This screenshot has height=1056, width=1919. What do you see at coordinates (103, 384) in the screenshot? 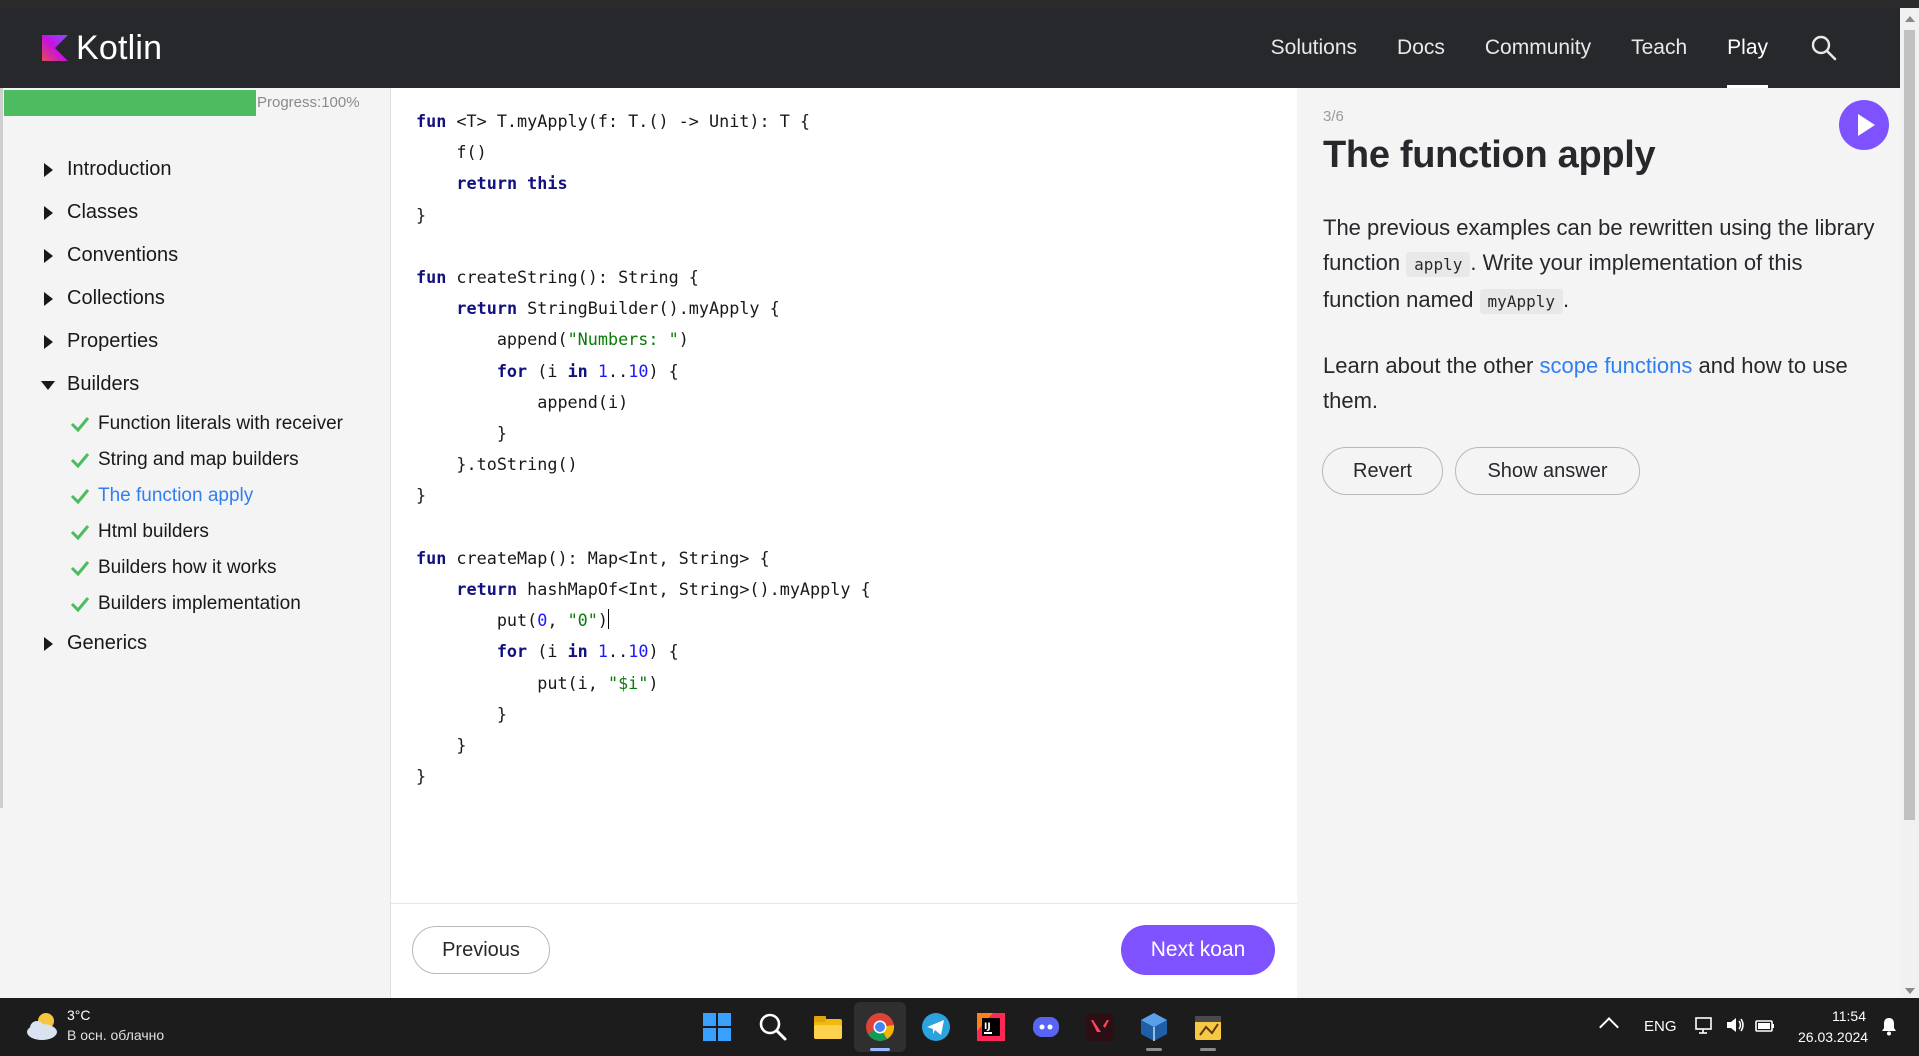
I see `toc-section-label: Builders` at bounding box center [103, 384].